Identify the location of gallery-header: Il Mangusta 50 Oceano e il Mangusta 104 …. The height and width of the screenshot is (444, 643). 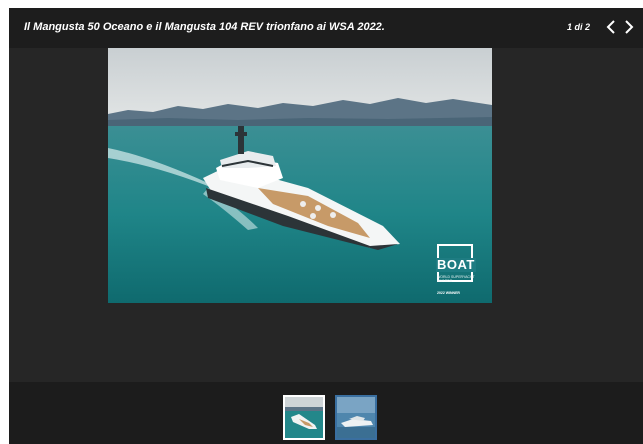
(326, 28).